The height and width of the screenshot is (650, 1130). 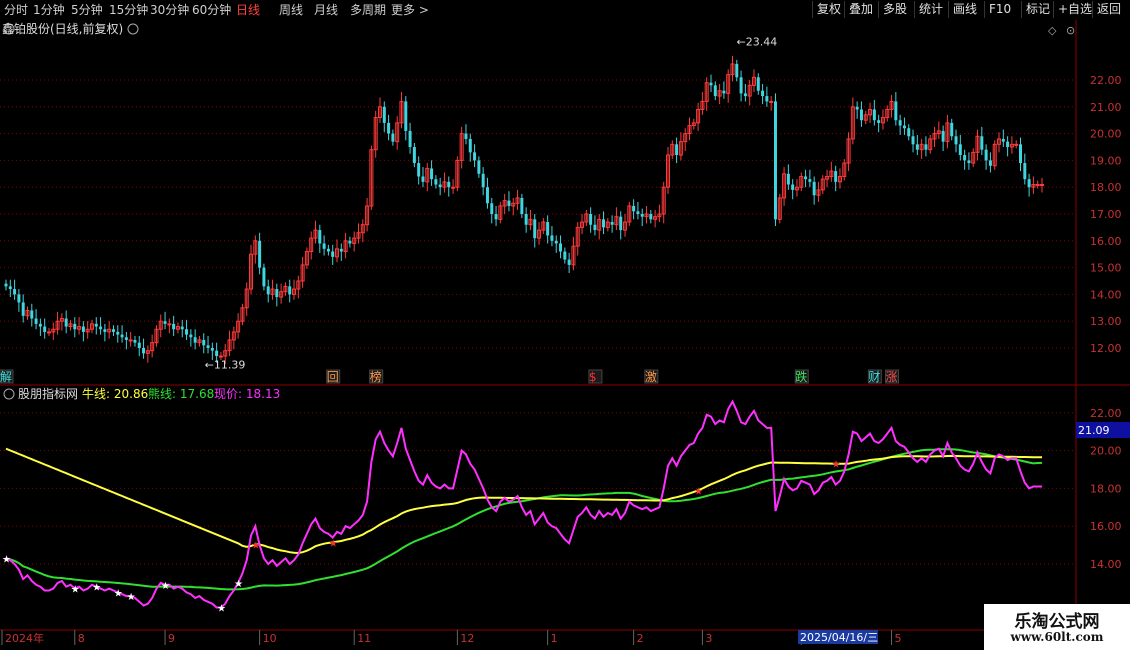 What do you see at coordinates (270, 638) in the screenshot?
I see `date-label: 10` at bounding box center [270, 638].